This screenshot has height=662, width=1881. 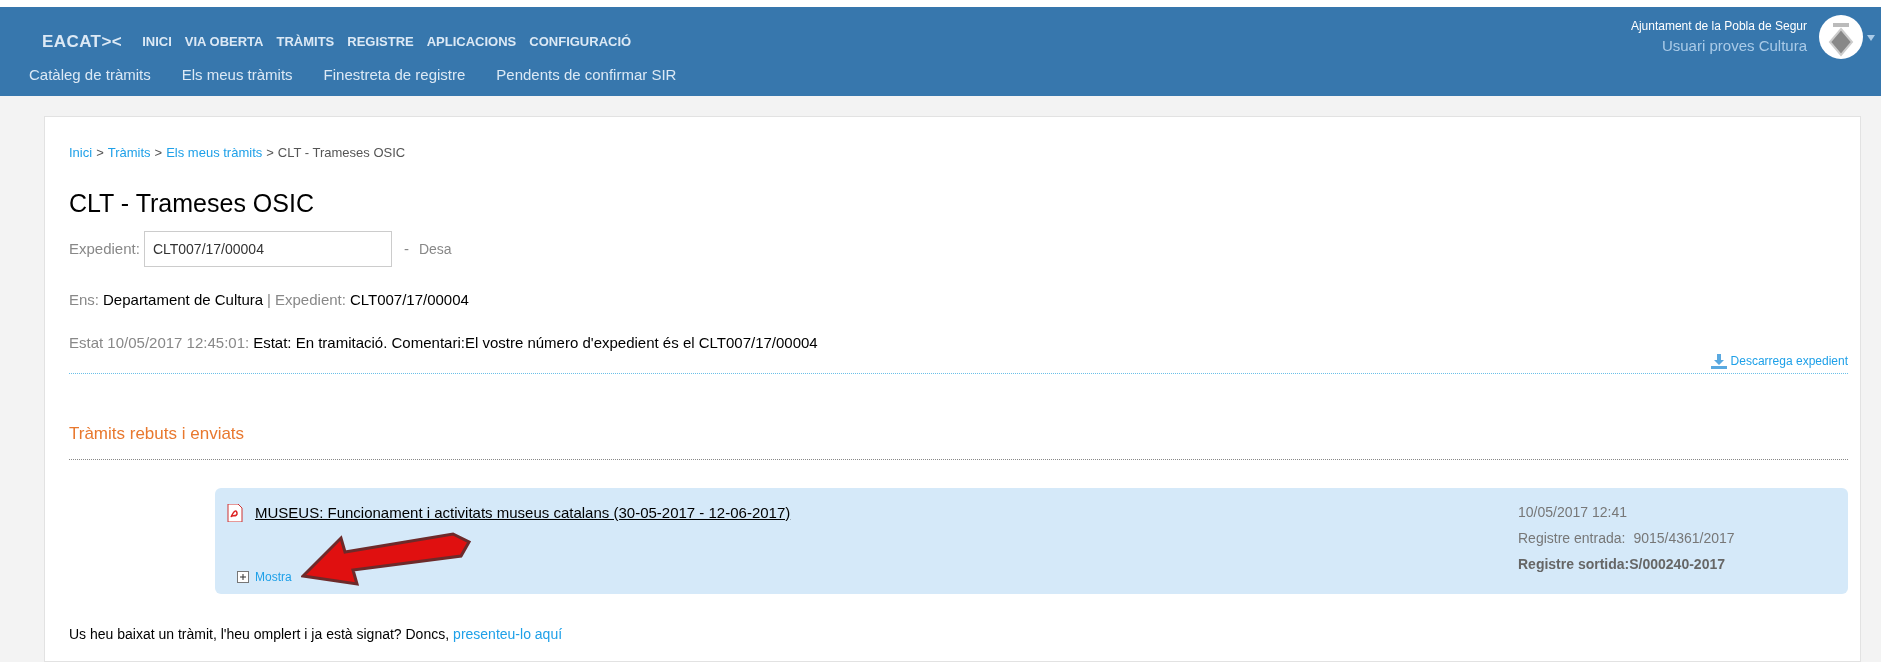 What do you see at coordinates (214, 153) in the screenshot?
I see `breadcrumb-link: Els meus tràmits` at bounding box center [214, 153].